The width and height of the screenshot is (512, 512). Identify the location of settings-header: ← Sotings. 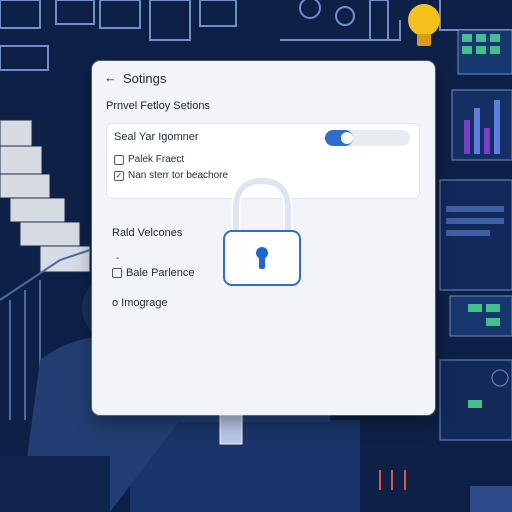
(135, 78).